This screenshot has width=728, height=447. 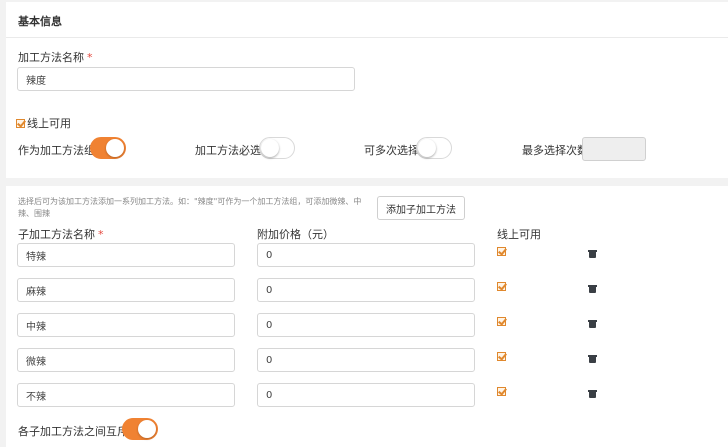 What do you see at coordinates (56, 150) in the screenshot?
I see `as-group-label: 作为加工方法组` at bounding box center [56, 150].